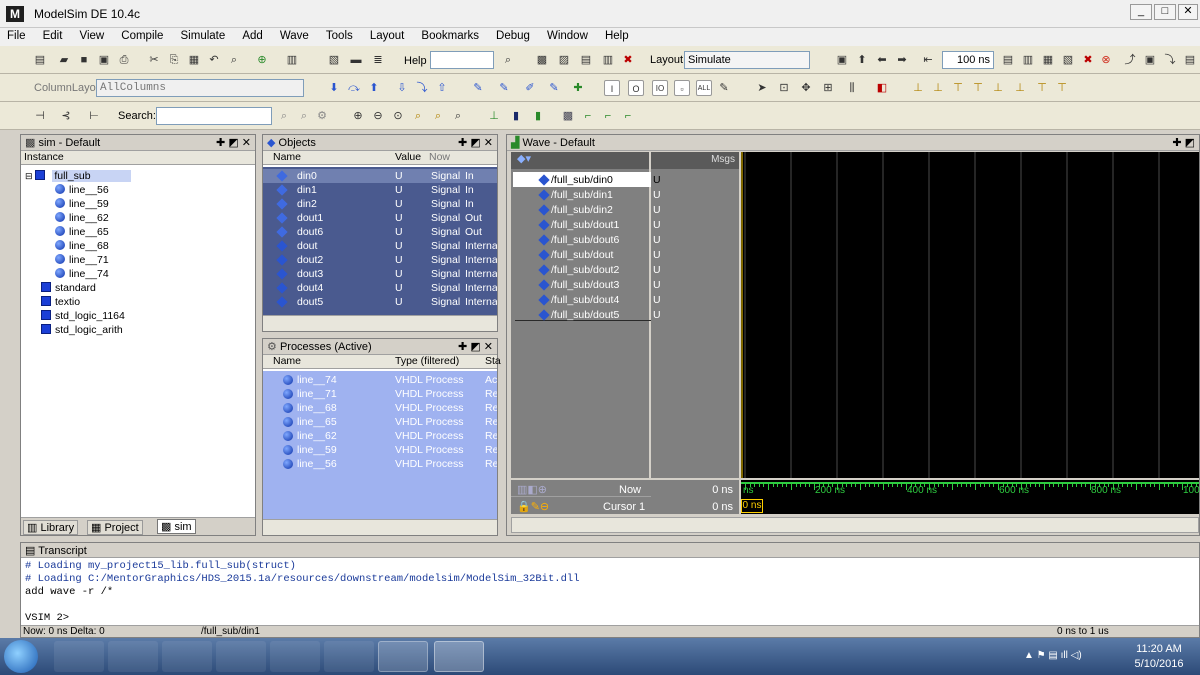 Image resolution: width=1200 pixels, height=675 pixels. What do you see at coordinates (554, 88) in the screenshot?
I see `wave-pen-icon: ✎` at bounding box center [554, 88].